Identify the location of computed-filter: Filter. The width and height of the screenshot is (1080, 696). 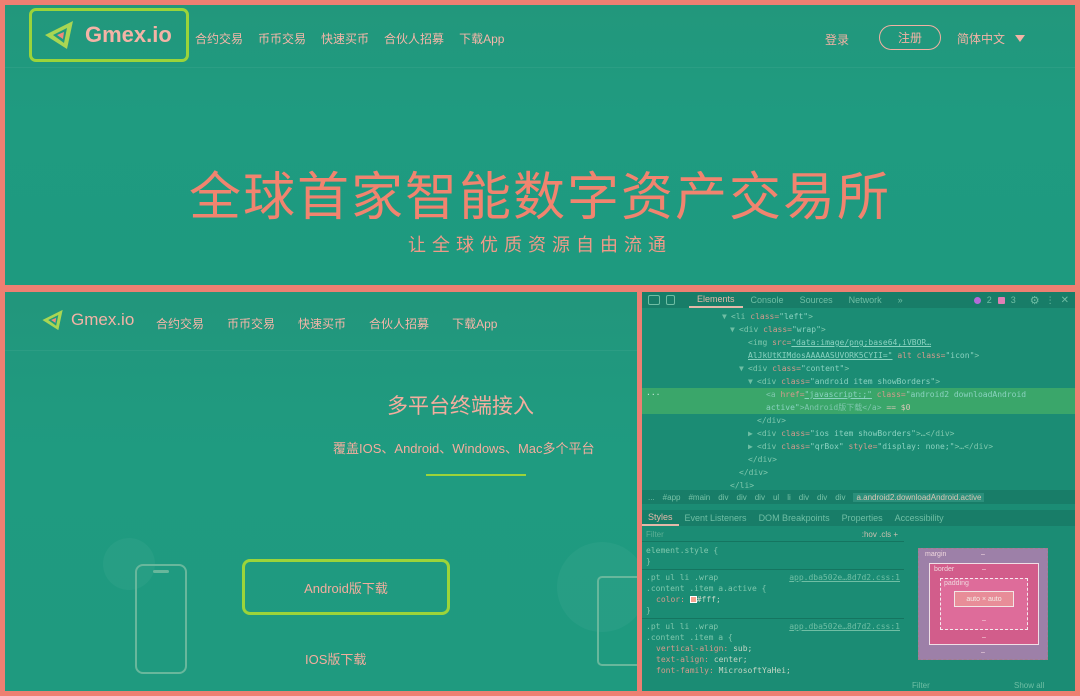
(921, 685).